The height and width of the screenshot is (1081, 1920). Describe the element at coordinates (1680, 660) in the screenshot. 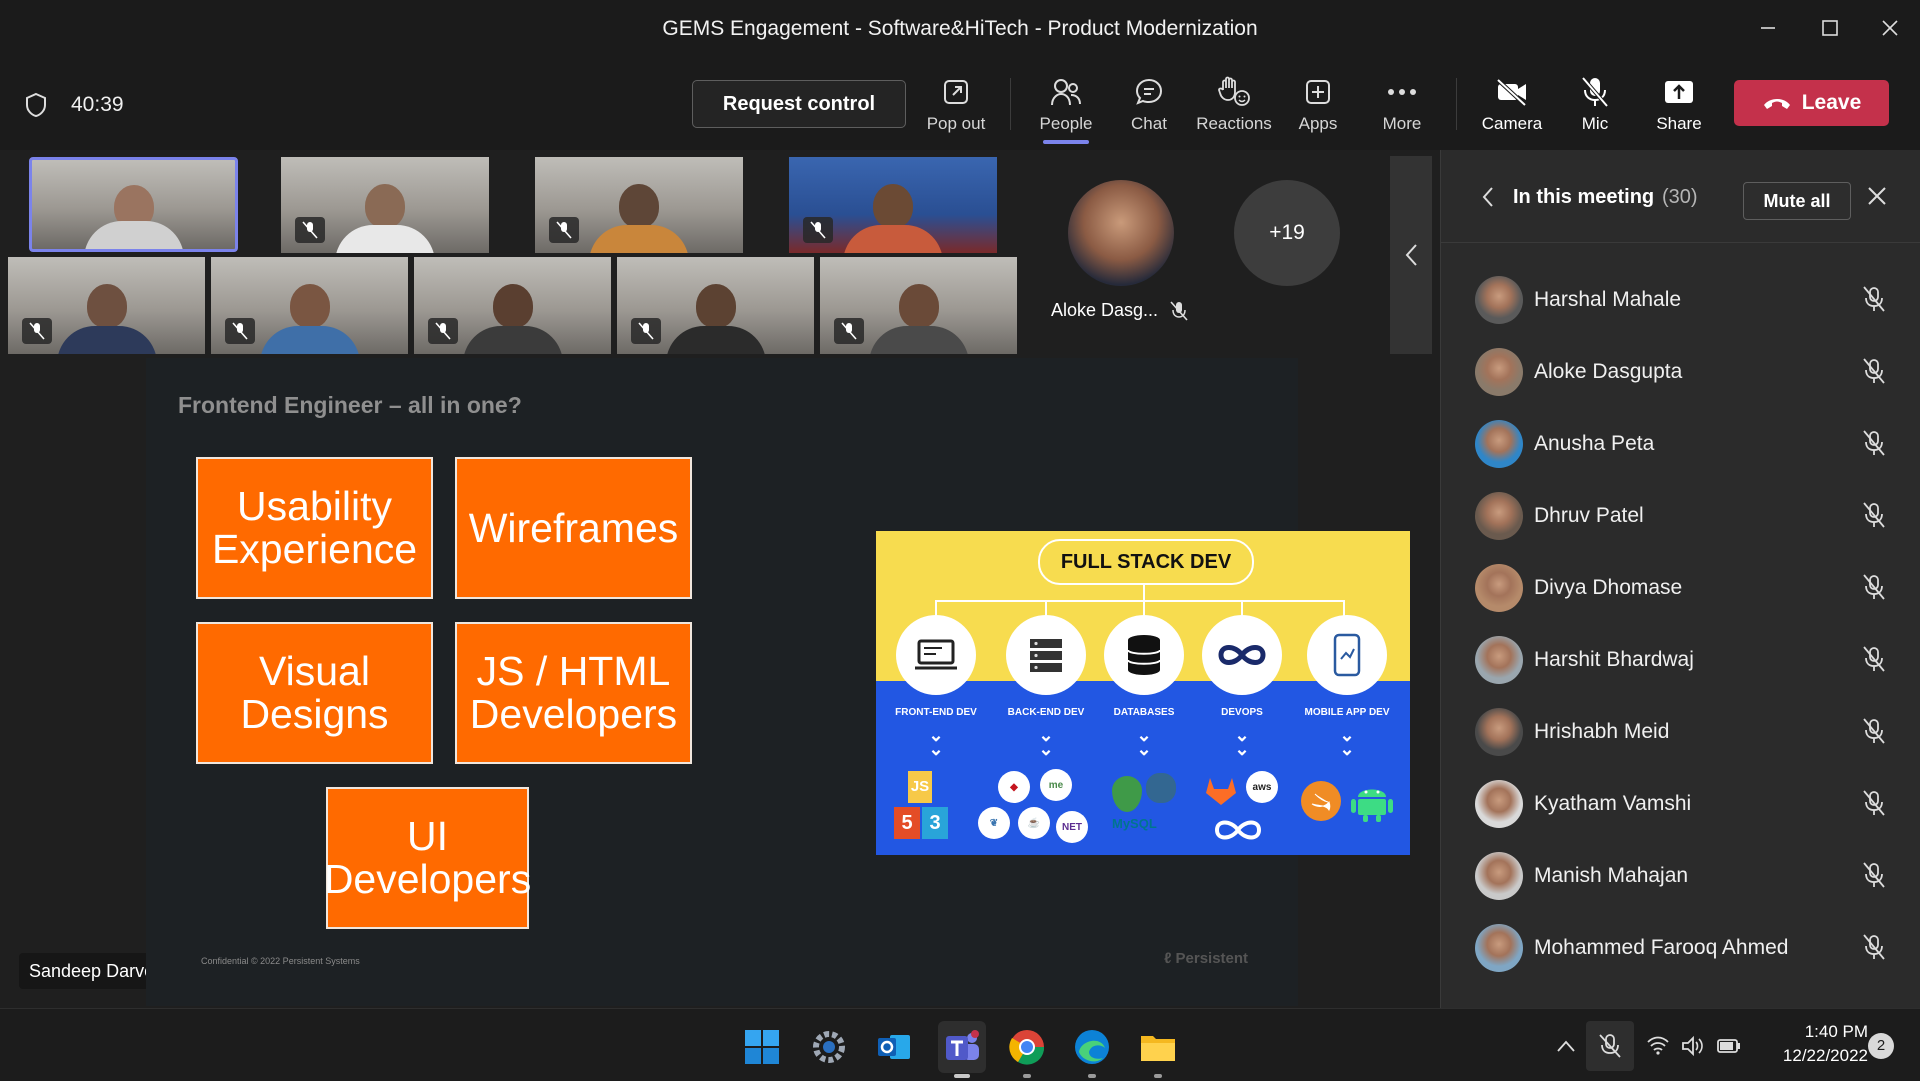

I see `participant-row: Harshit Bhardwaj` at that location.